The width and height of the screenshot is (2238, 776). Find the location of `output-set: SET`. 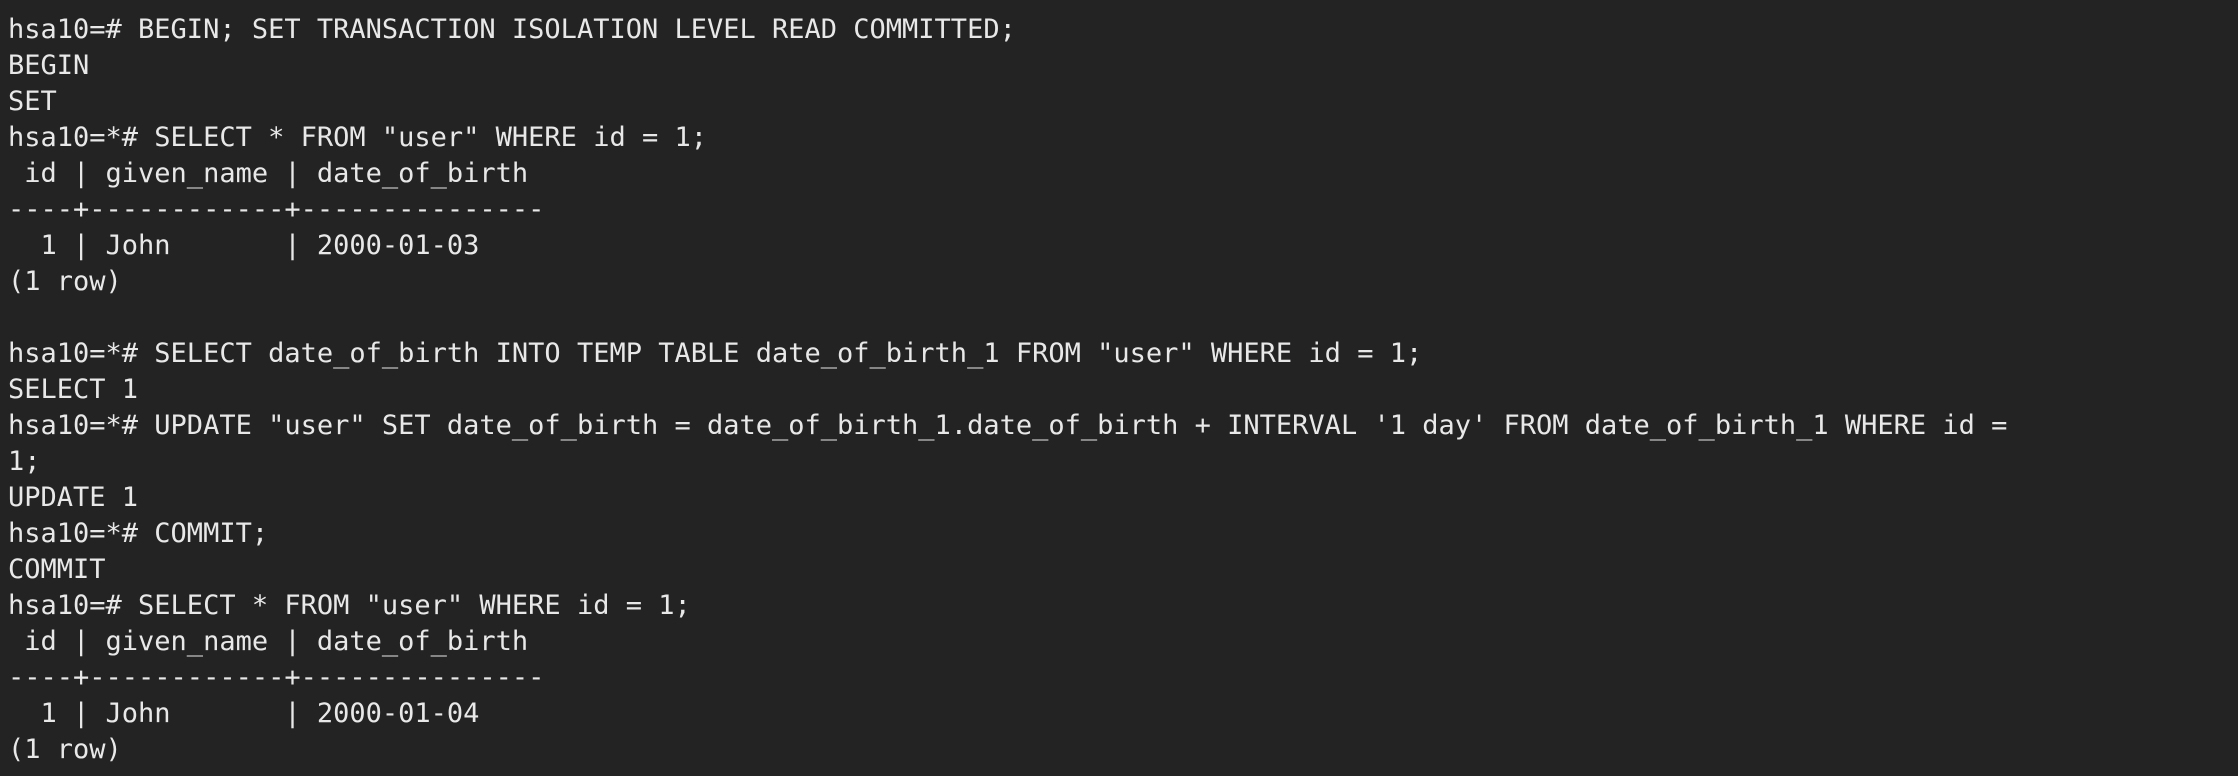

output-set: SET is located at coordinates (32, 101).